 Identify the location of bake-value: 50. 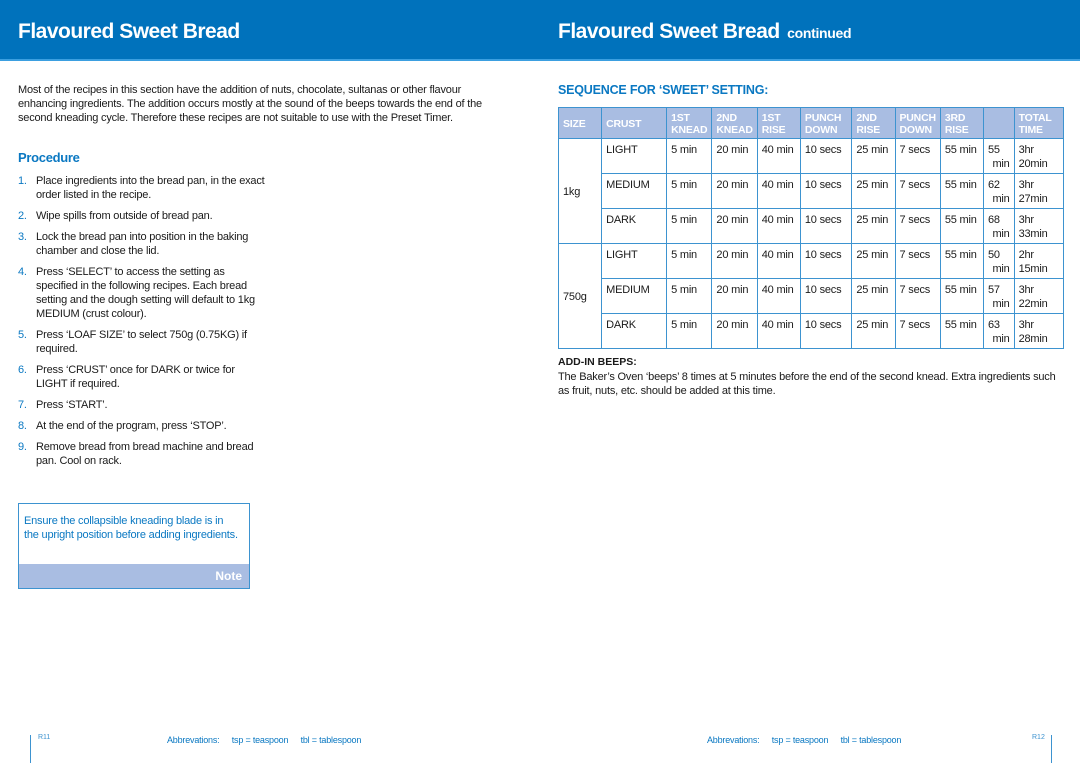
(993, 255).